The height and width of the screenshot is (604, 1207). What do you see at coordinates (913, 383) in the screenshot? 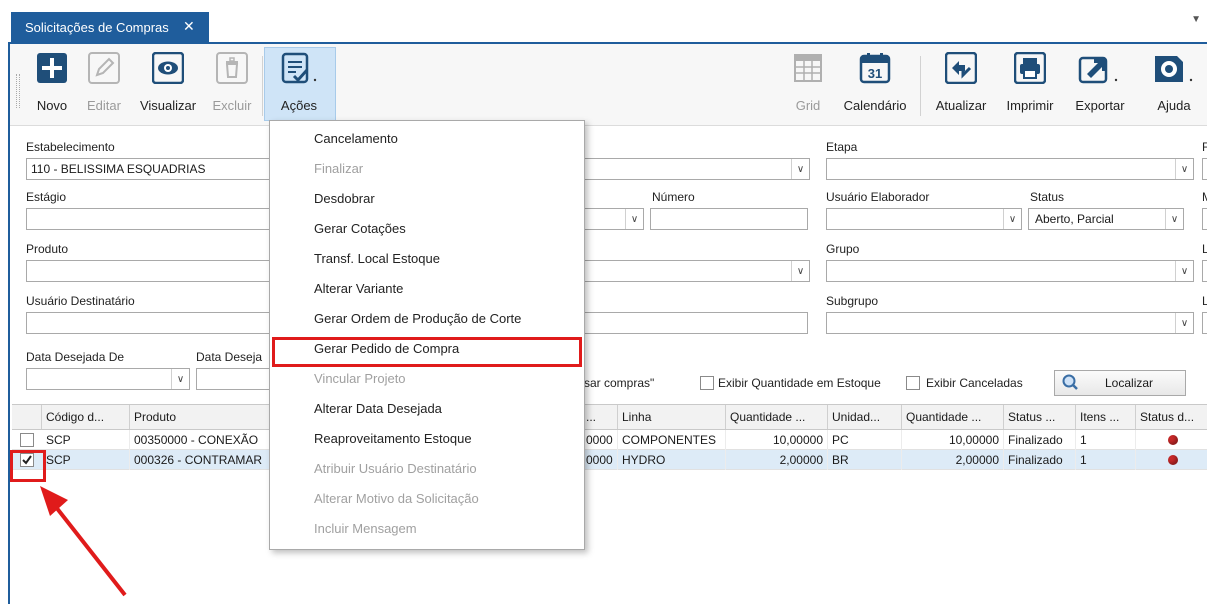
I see `exibir-canceladas-checkbox` at bounding box center [913, 383].